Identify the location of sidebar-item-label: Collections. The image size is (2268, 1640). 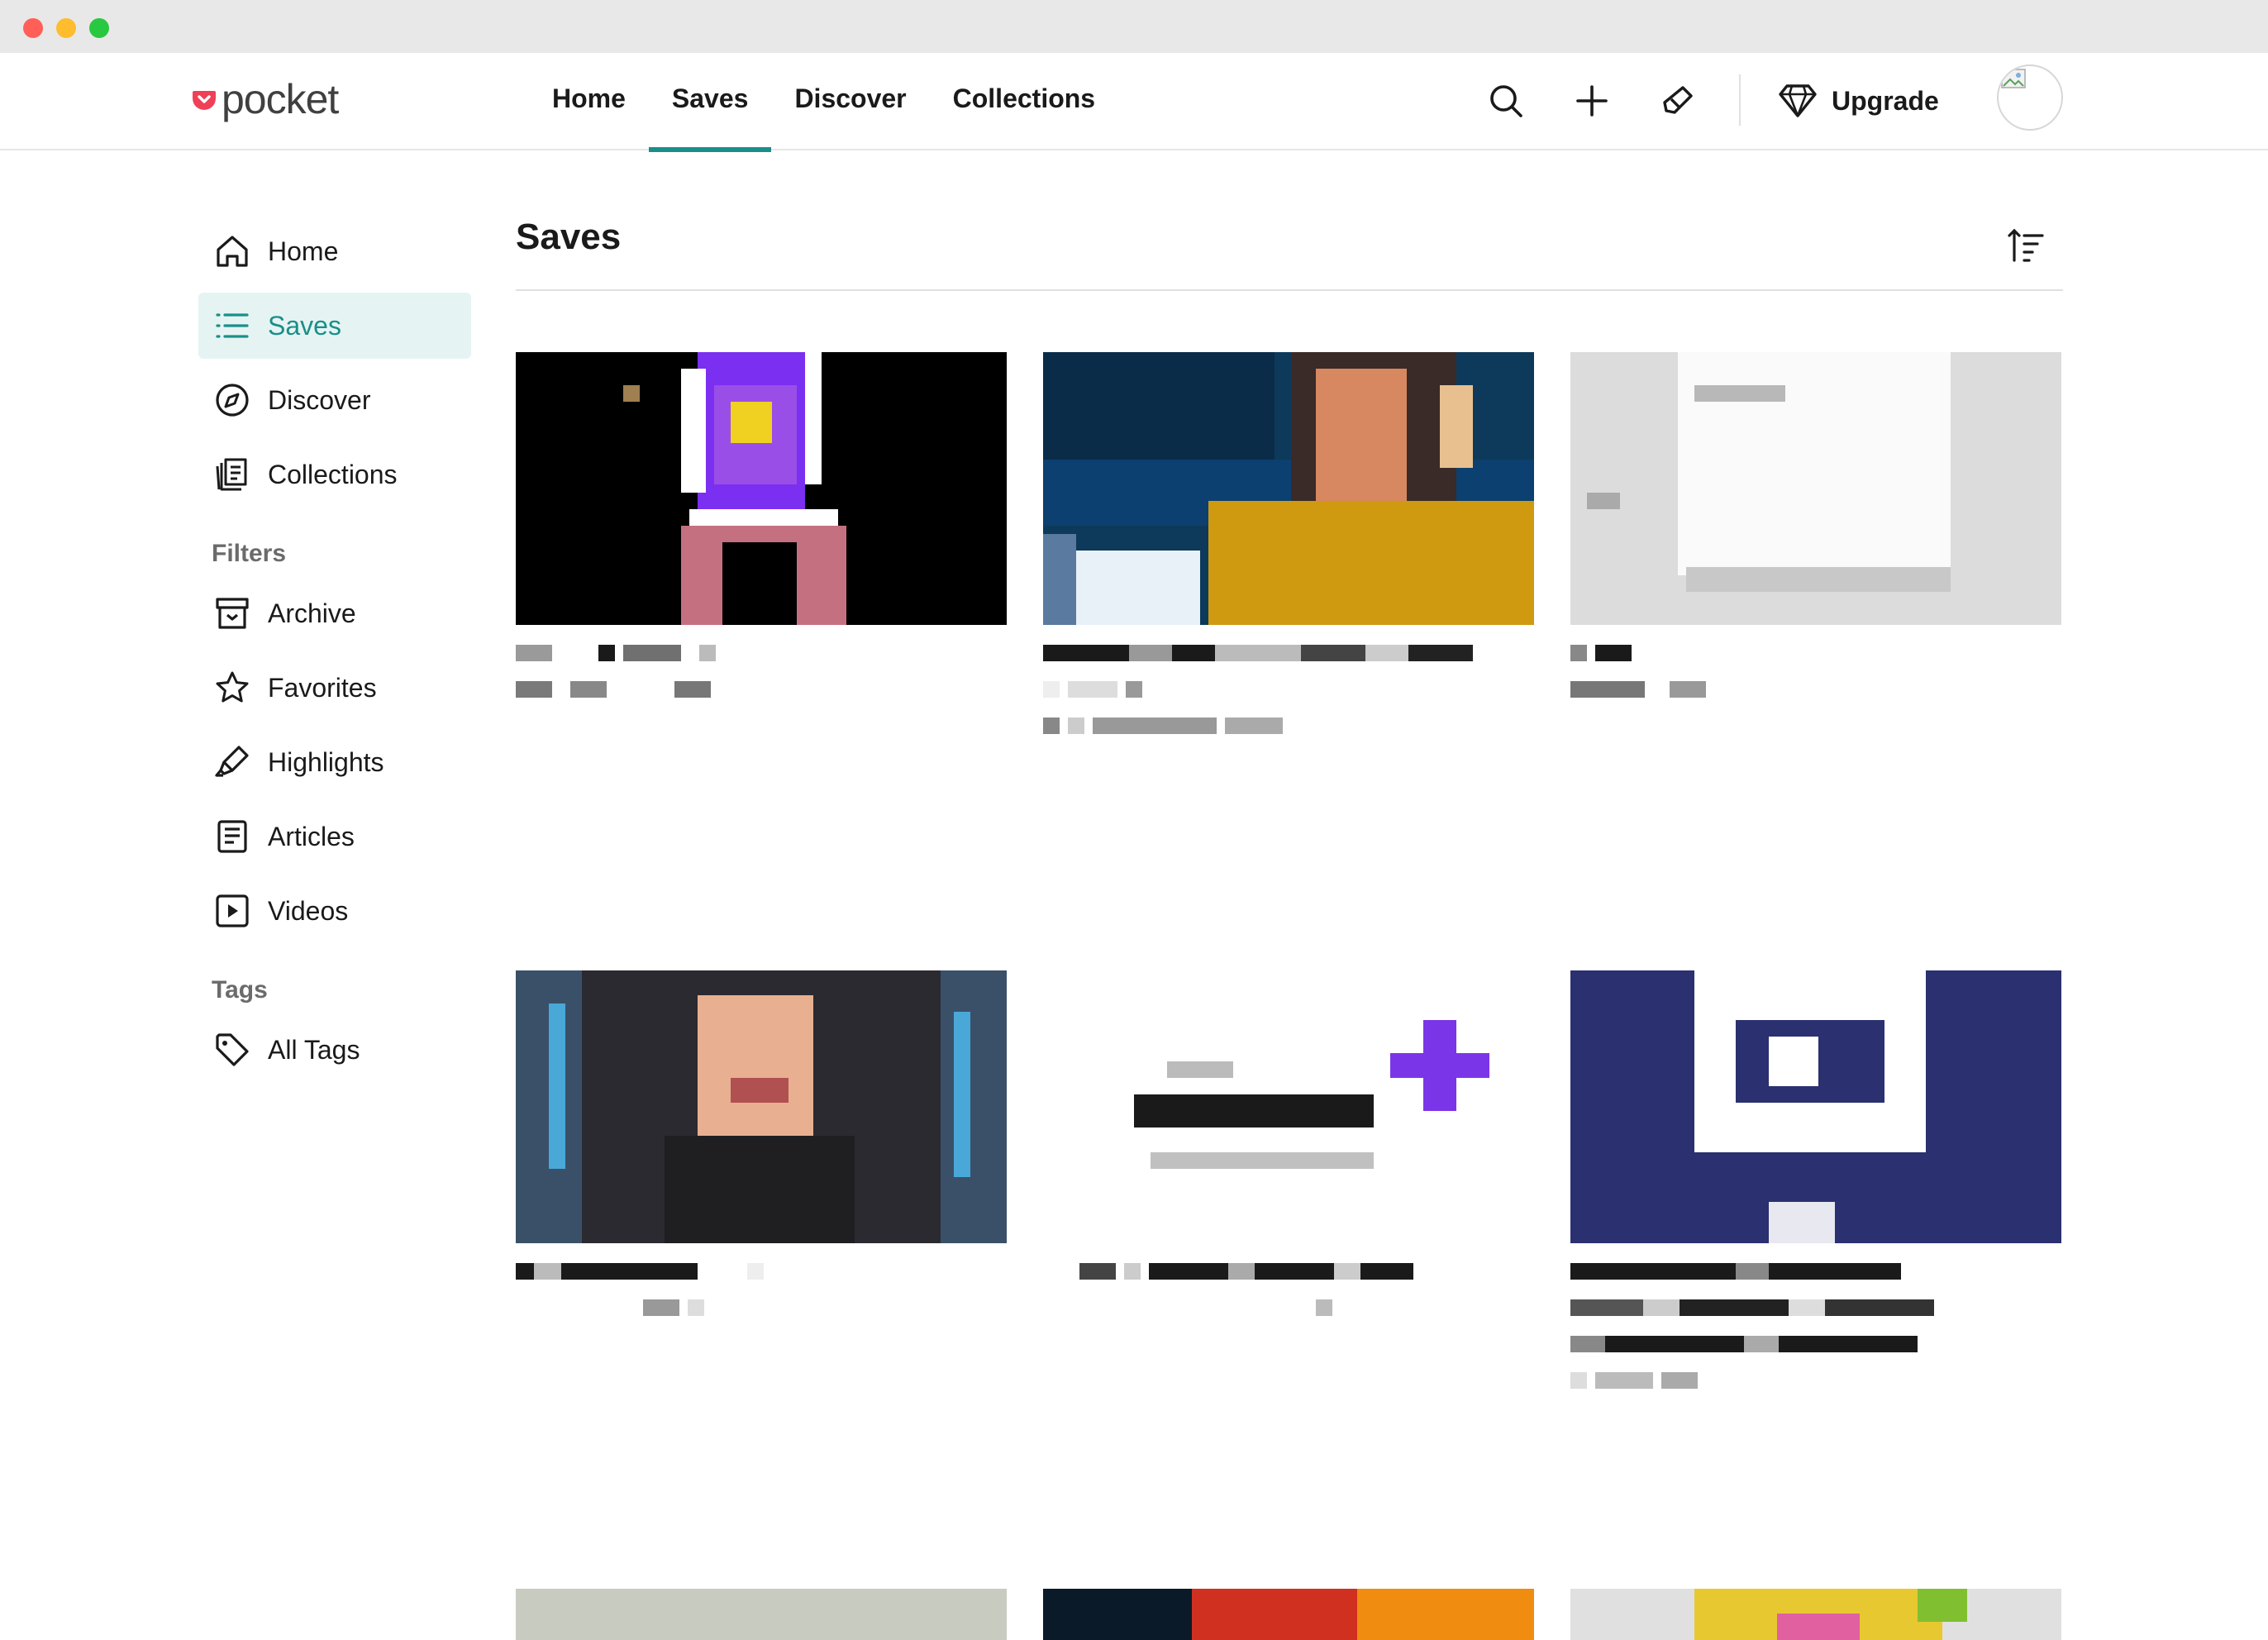
(333, 474).